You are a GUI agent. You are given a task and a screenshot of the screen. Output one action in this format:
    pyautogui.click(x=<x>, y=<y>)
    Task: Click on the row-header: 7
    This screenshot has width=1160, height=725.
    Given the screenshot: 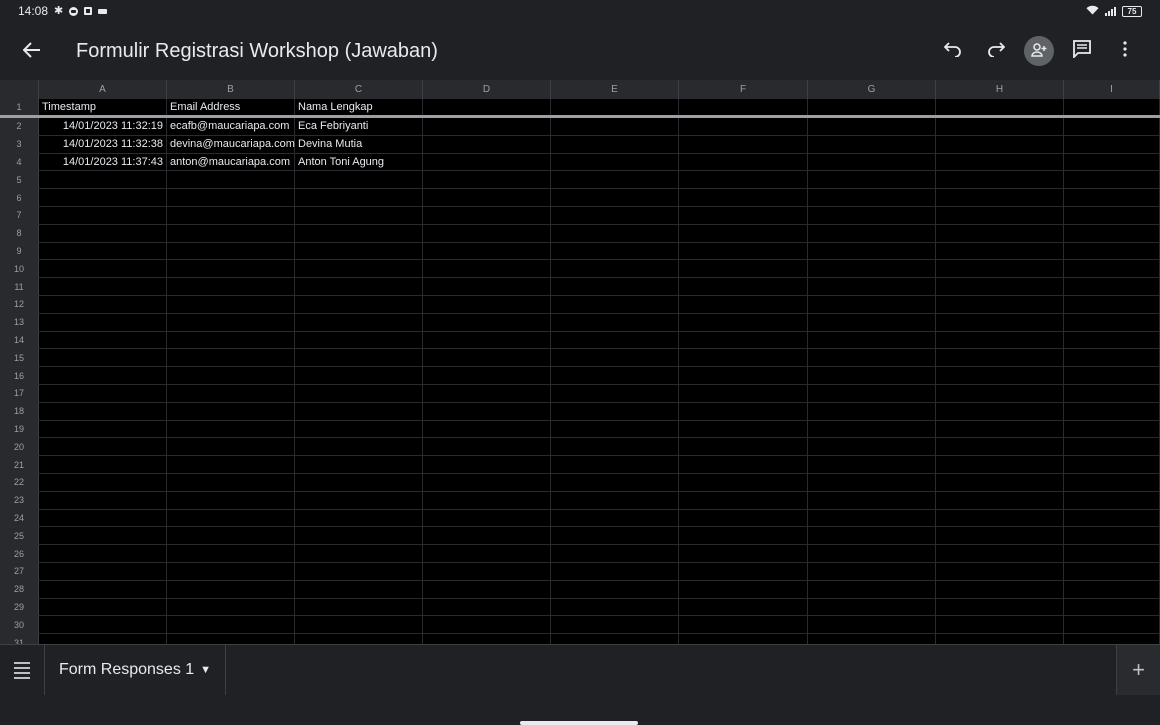 What is the action you would take?
    pyautogui.click(x=19, y=215)
    